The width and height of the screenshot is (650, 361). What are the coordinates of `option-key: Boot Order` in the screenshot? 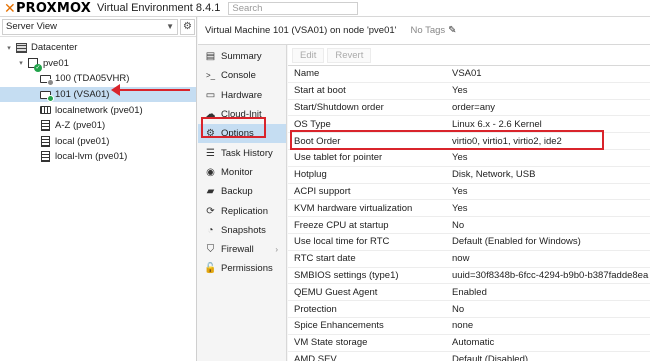 It's located at (317, 141).